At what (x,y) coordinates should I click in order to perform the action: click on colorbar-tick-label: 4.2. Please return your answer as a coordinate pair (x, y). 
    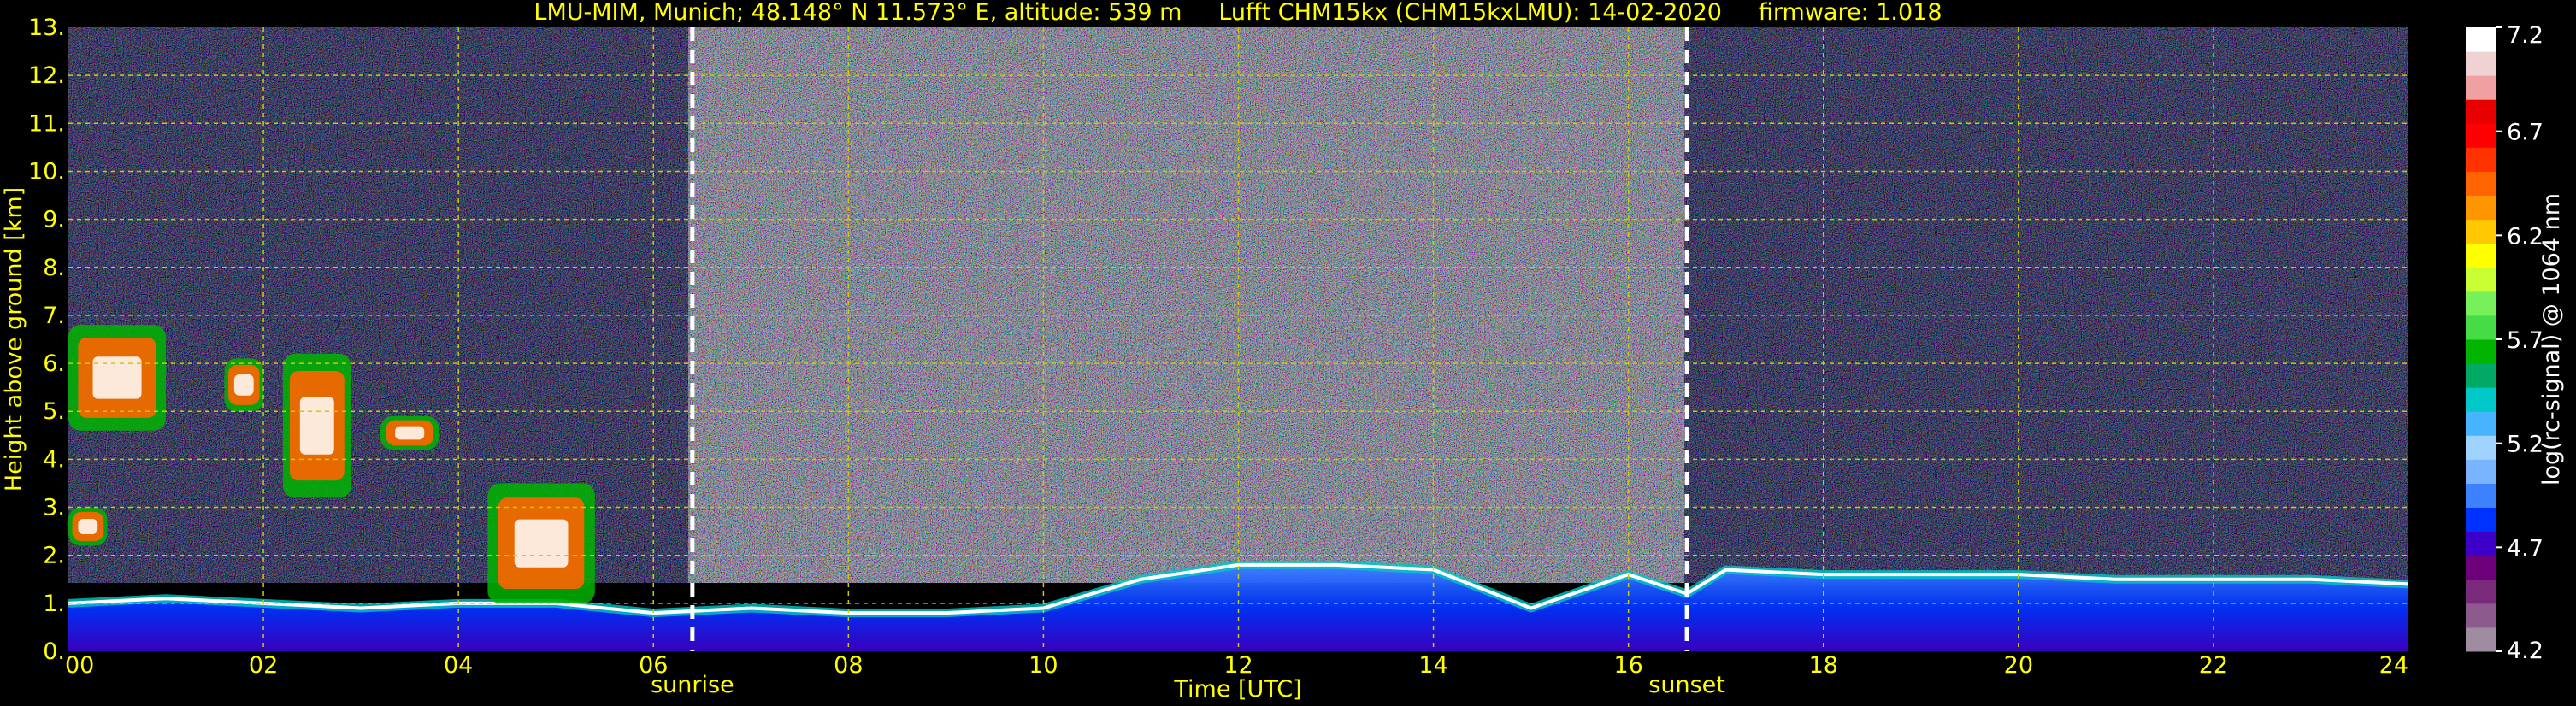
    Looking at the image, I should click on (2525, 651).